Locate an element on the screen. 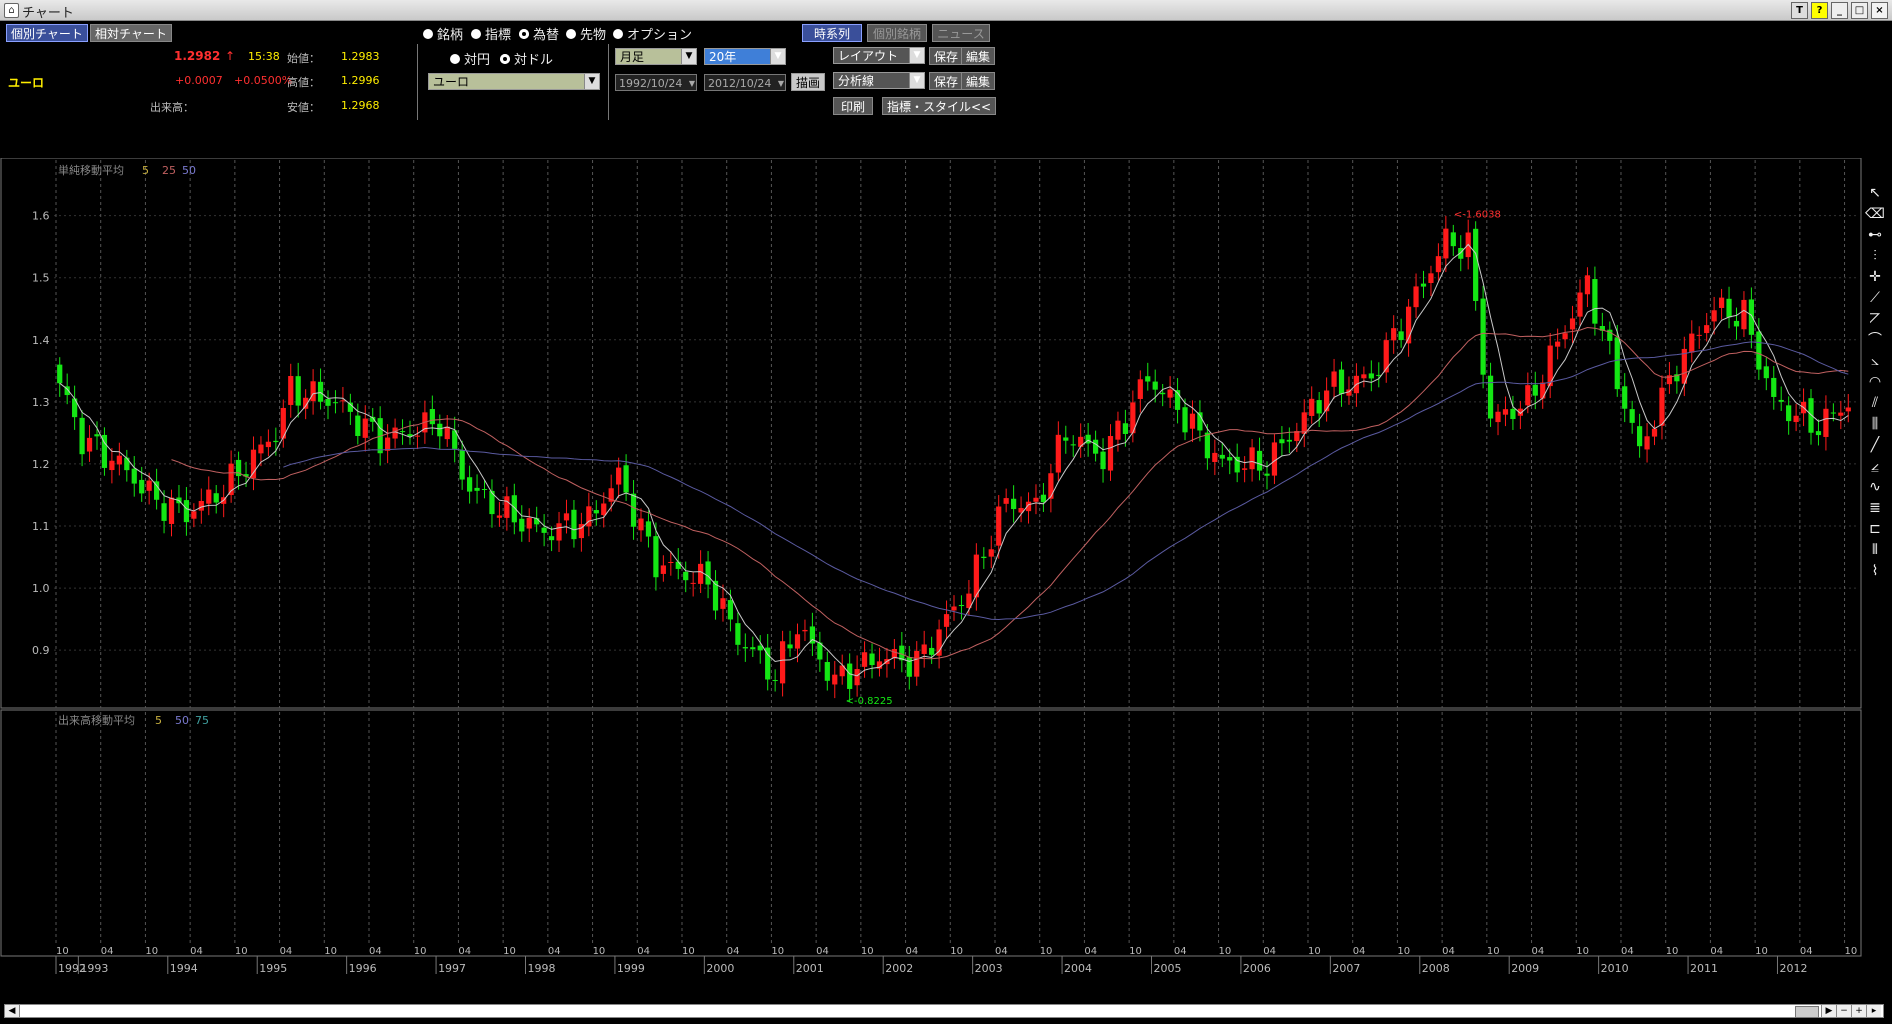 Image resolution: width=1892 pixels, height=1024 pixels. year-label: 2005 is located at coordinates (1167, 968).